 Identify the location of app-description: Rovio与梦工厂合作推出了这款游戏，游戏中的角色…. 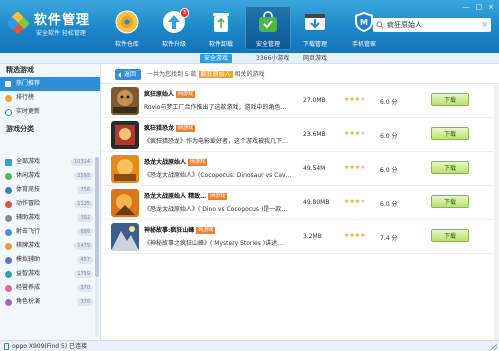
(215, 107).